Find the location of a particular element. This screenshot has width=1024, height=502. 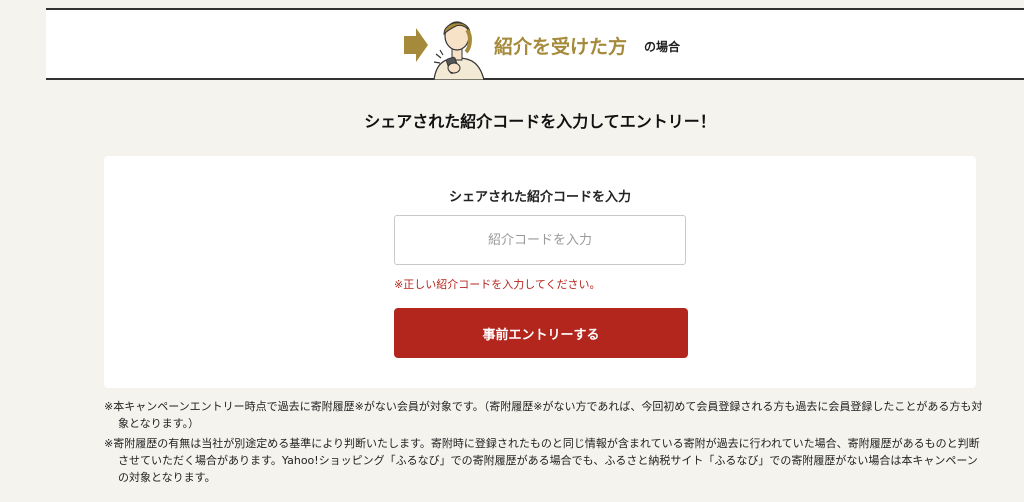

arrow-right-icon is located at coordinates (416, 45).